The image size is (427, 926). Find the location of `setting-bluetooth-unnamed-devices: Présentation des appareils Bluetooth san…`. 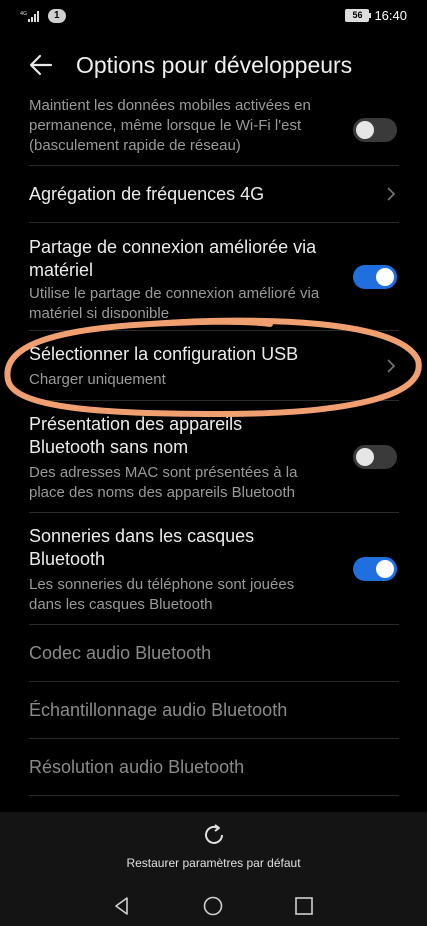

setting-bluetooth-unnamed-devices: Présentation des appareils Bluetooth san… is located at coordinates (214, 457).